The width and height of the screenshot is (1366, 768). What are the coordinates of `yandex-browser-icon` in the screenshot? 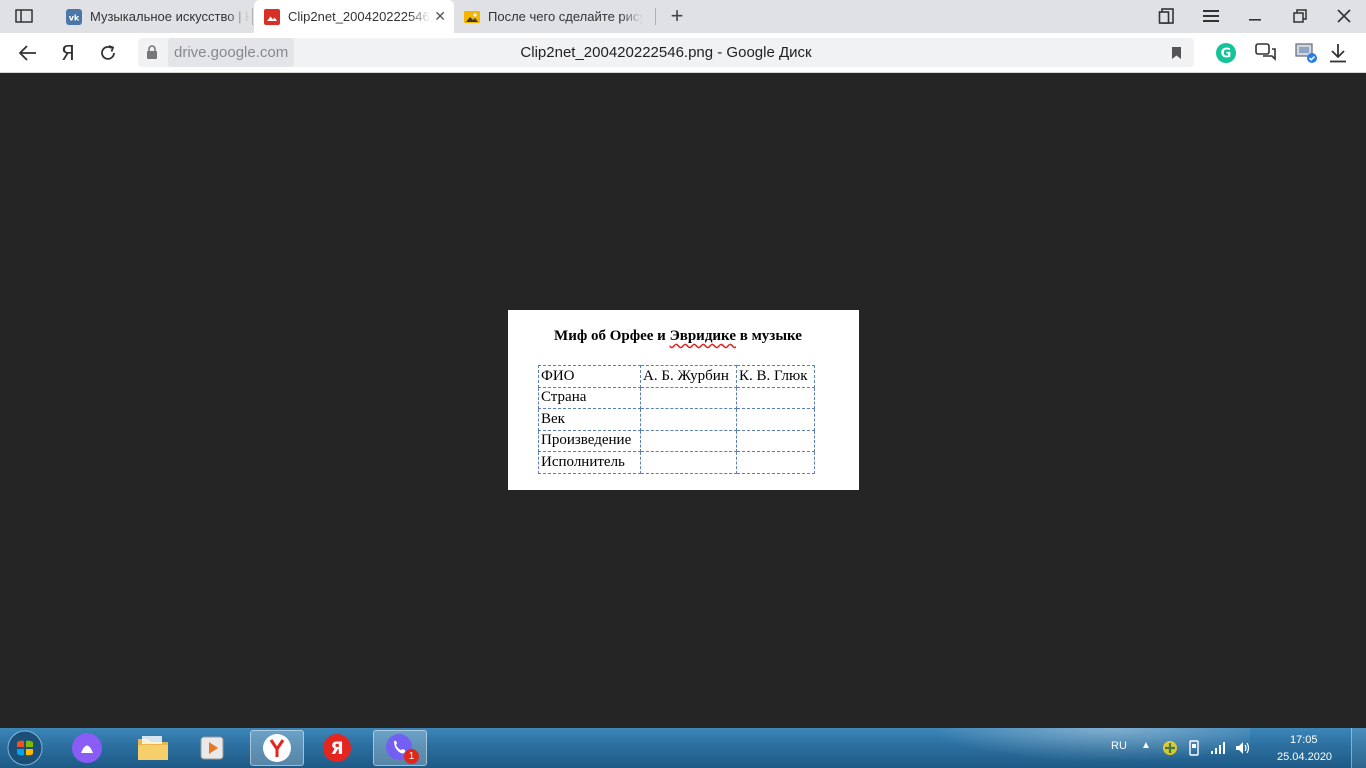 It's located at (277, 748).